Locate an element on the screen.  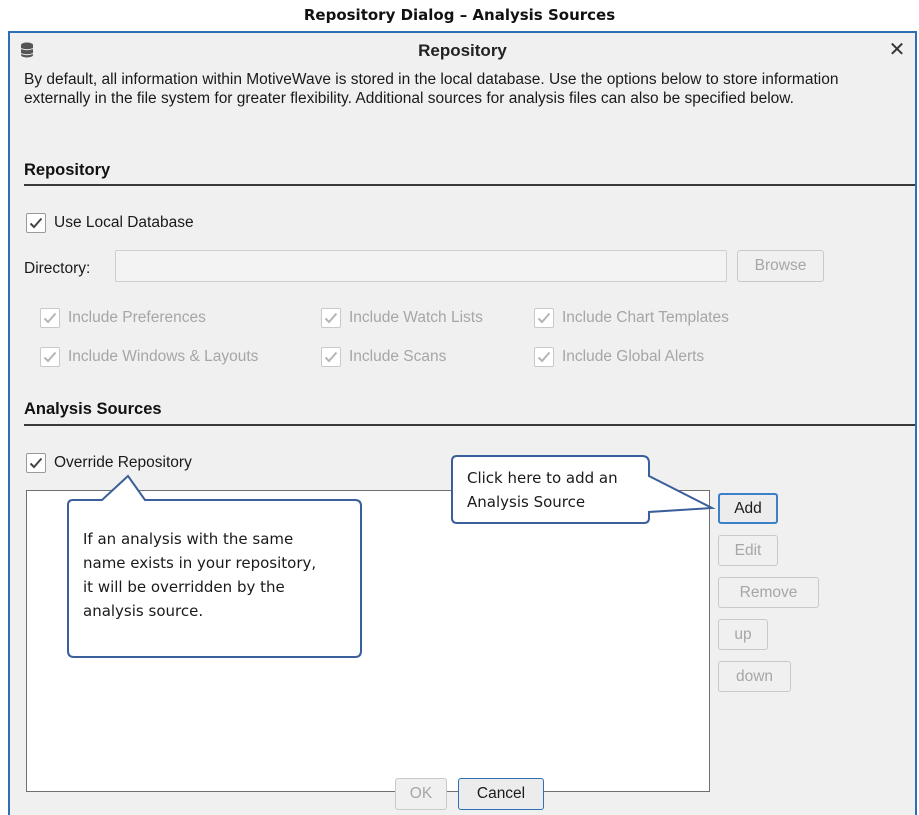
include-preferences-checkbox: Include Preferences is located at coordinates (123, 318).